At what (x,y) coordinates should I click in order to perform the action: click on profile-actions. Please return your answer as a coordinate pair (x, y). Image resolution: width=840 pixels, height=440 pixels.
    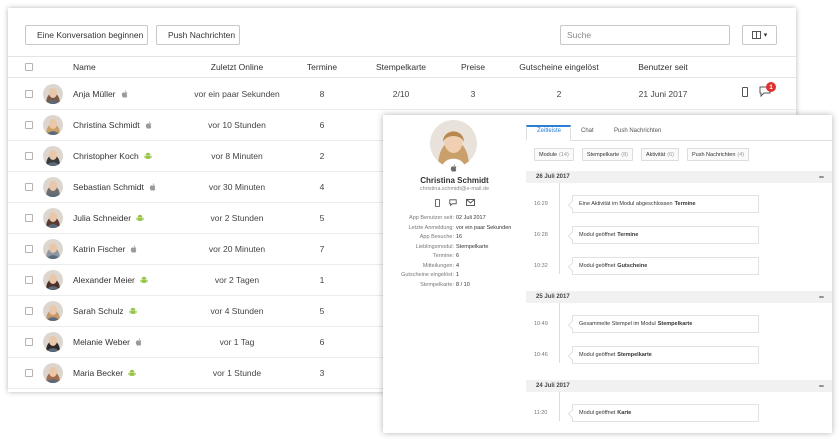
    Looking at the image, I should click on (455, 203).